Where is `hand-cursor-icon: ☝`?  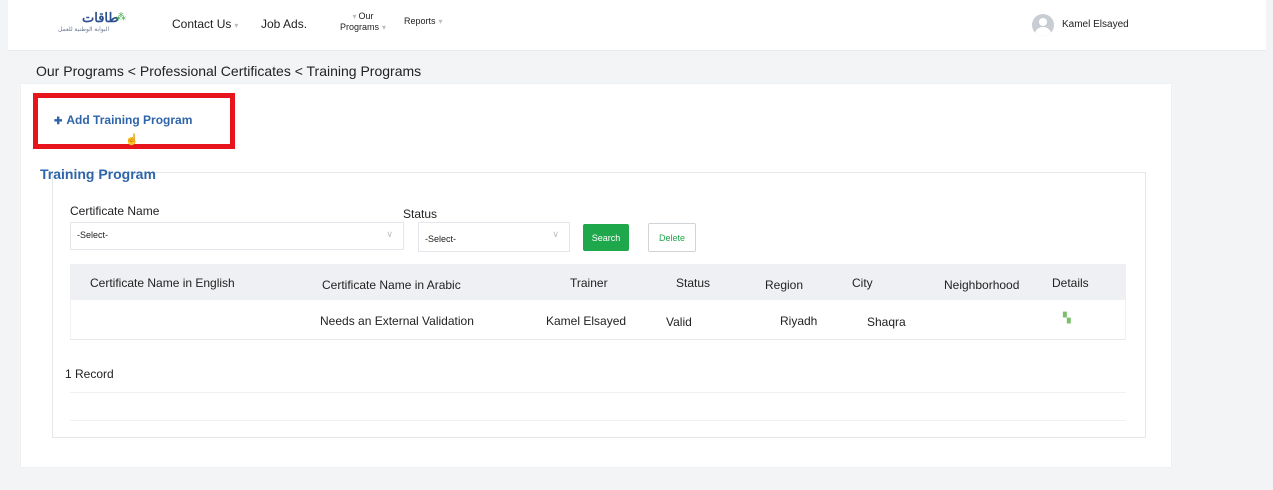 hand-cursor-icon: ☝ is located at coordinates (132, 140).